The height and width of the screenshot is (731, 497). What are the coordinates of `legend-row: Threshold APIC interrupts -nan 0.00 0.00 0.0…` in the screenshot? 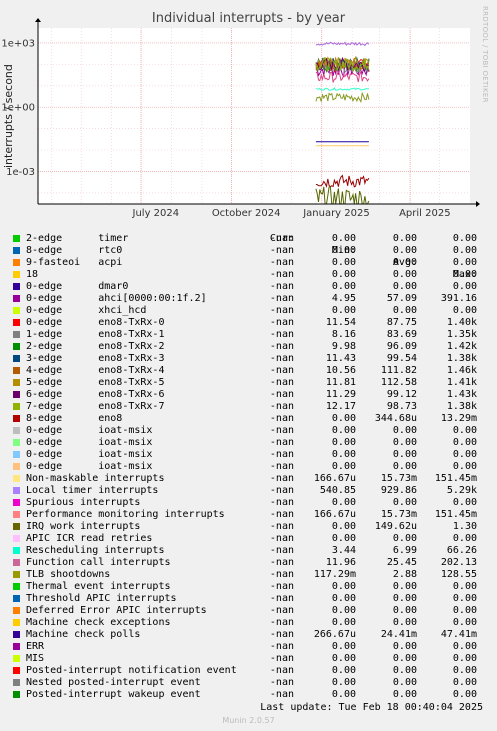 It's located at (248, 599).